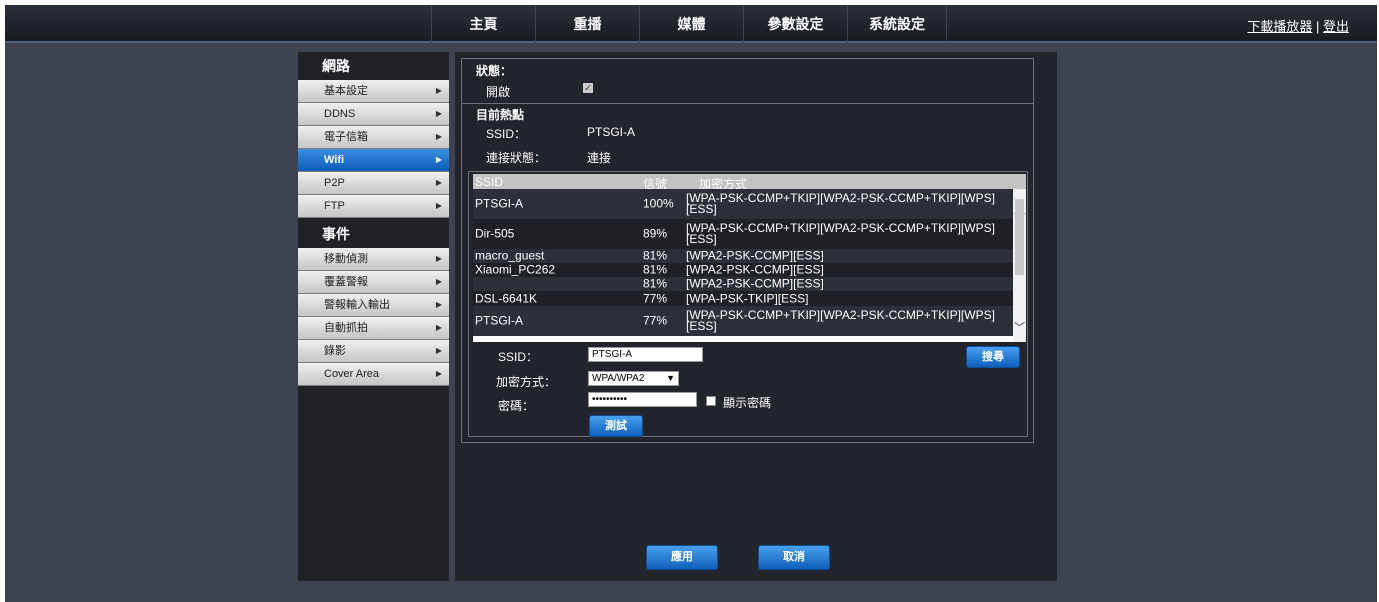  Describe the element at coordinates (588, 88) in the screenshot. I see `enable-checkbox: ✓` at that location.